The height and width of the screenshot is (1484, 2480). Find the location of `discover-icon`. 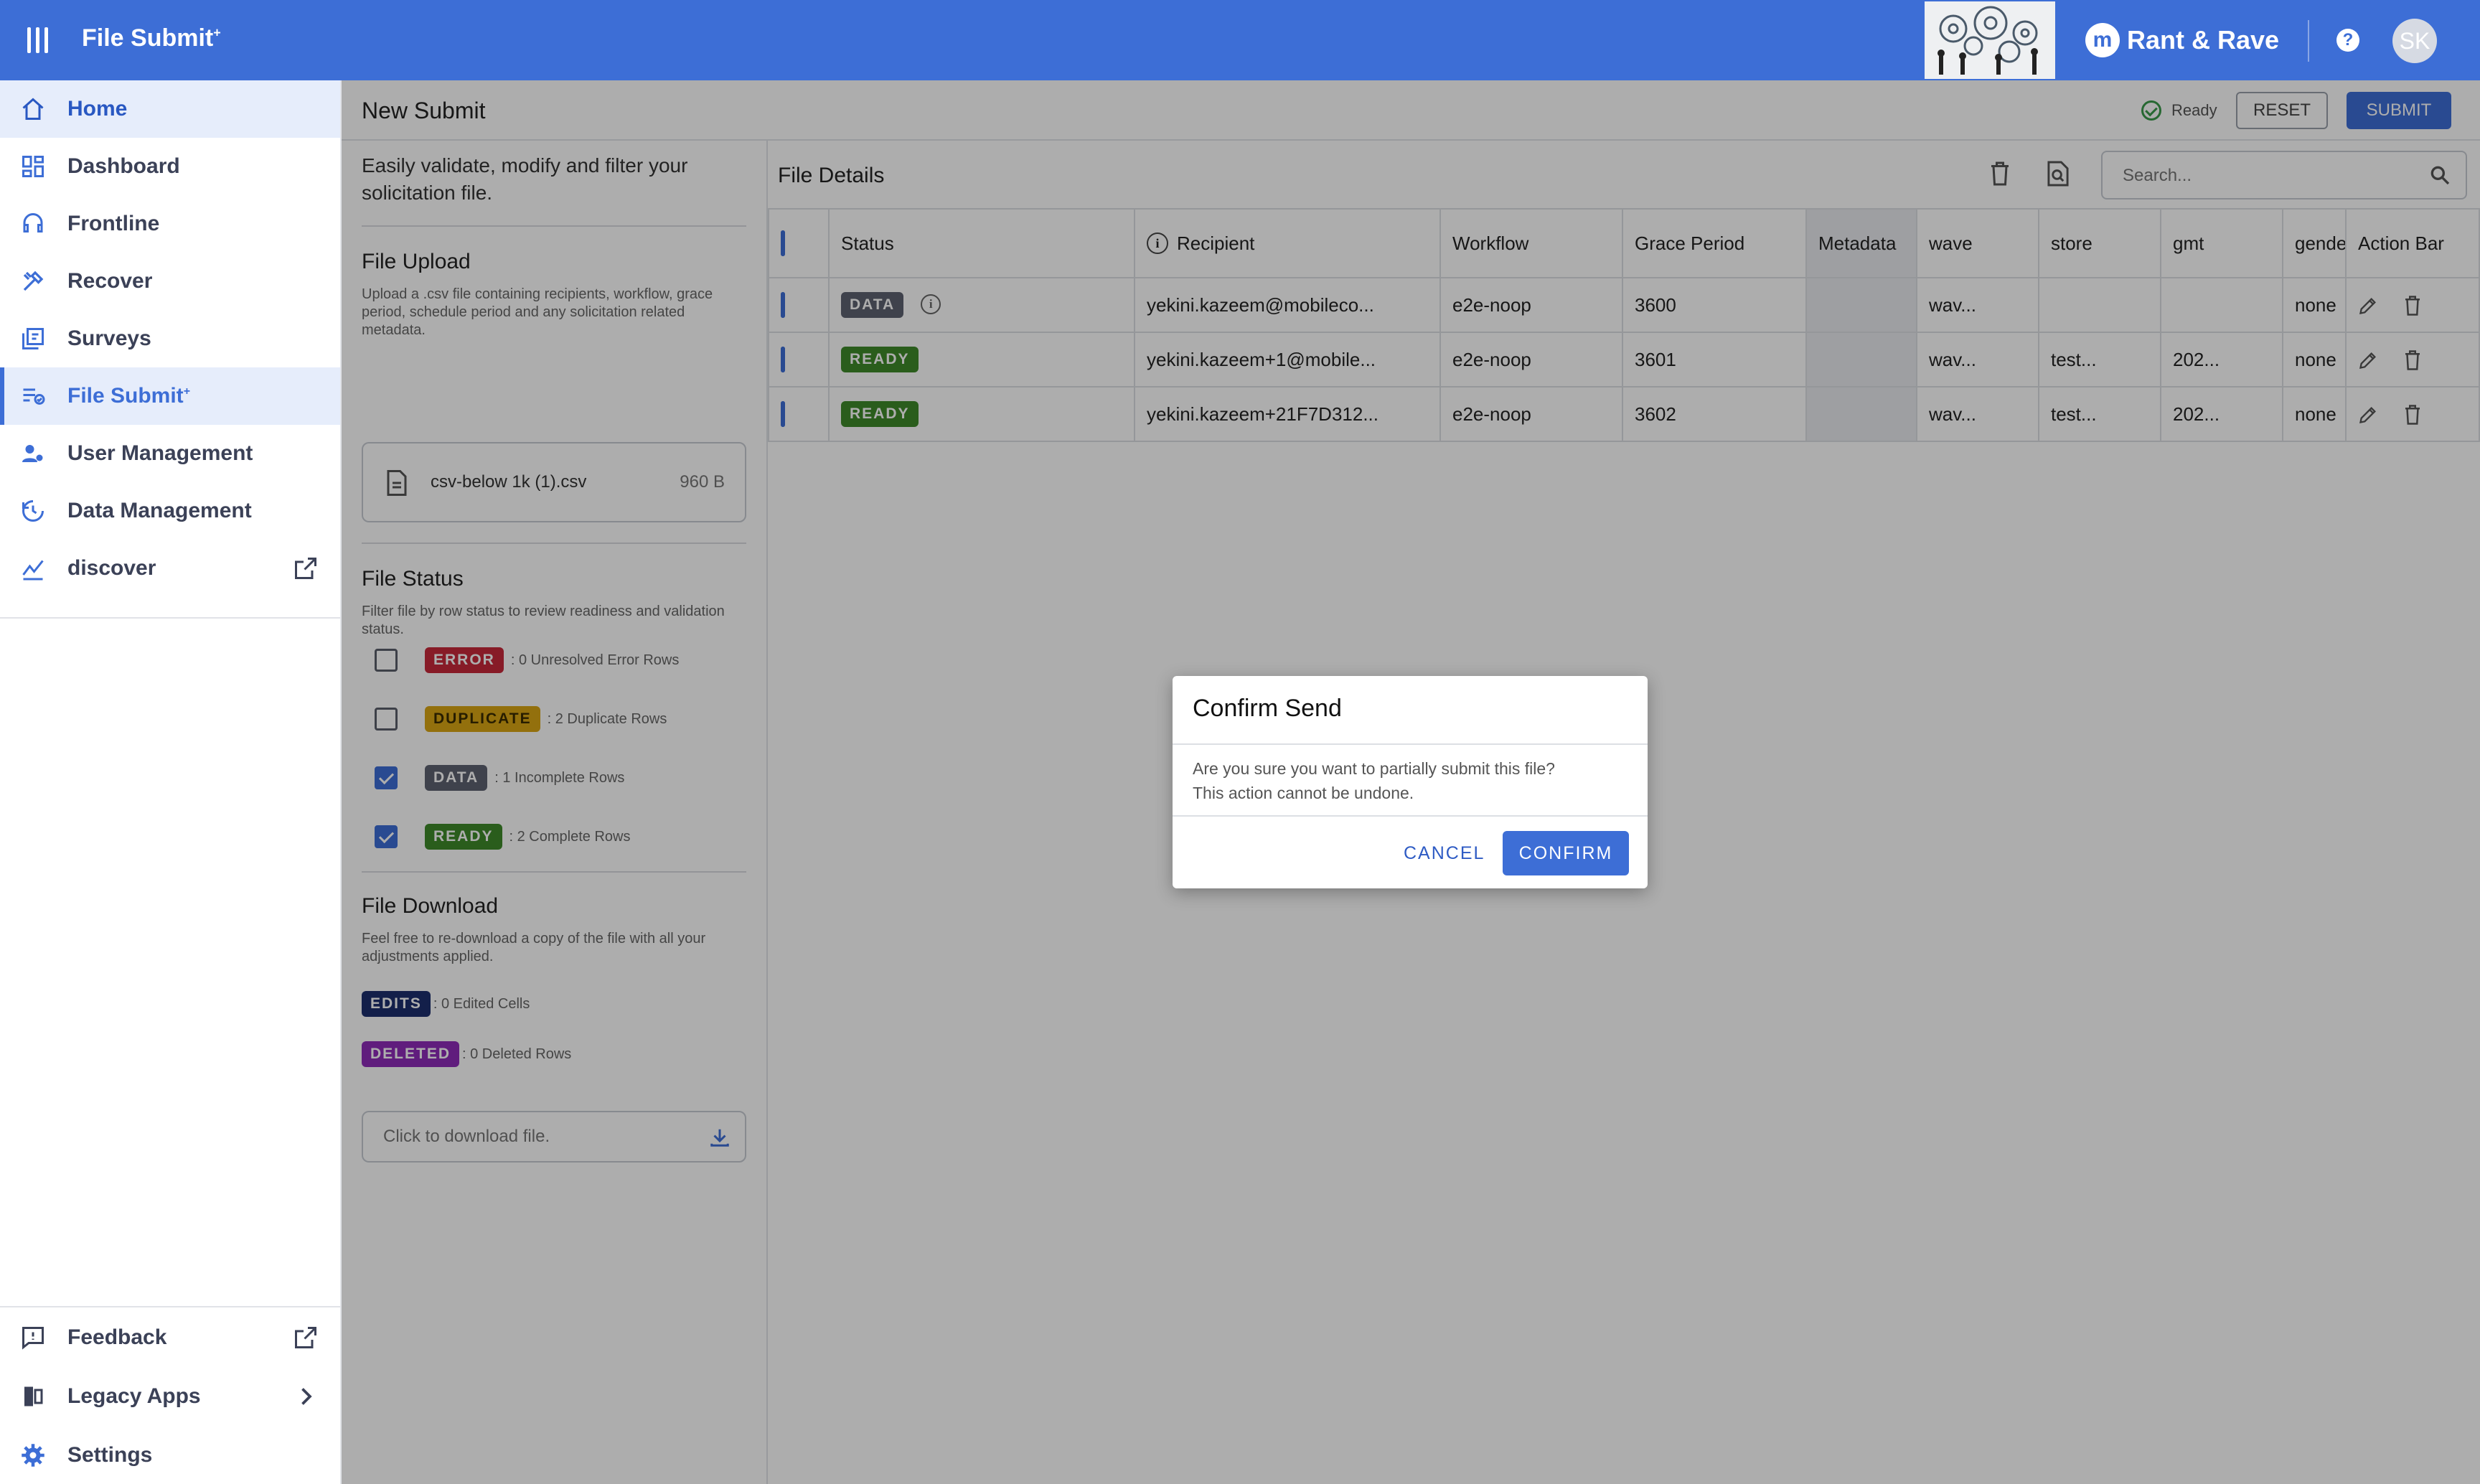

discover-icon is located at coordinates (33, 570).